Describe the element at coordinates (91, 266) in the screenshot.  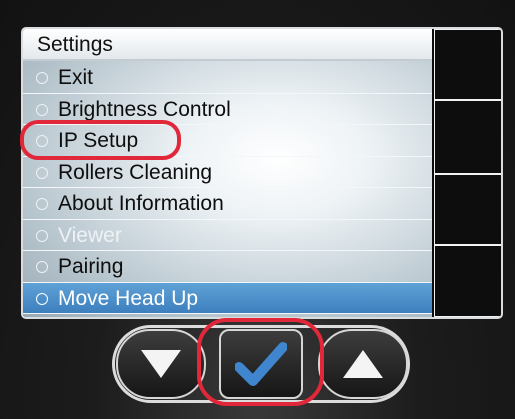
I see `menu-item-label: Pairing` at that location.